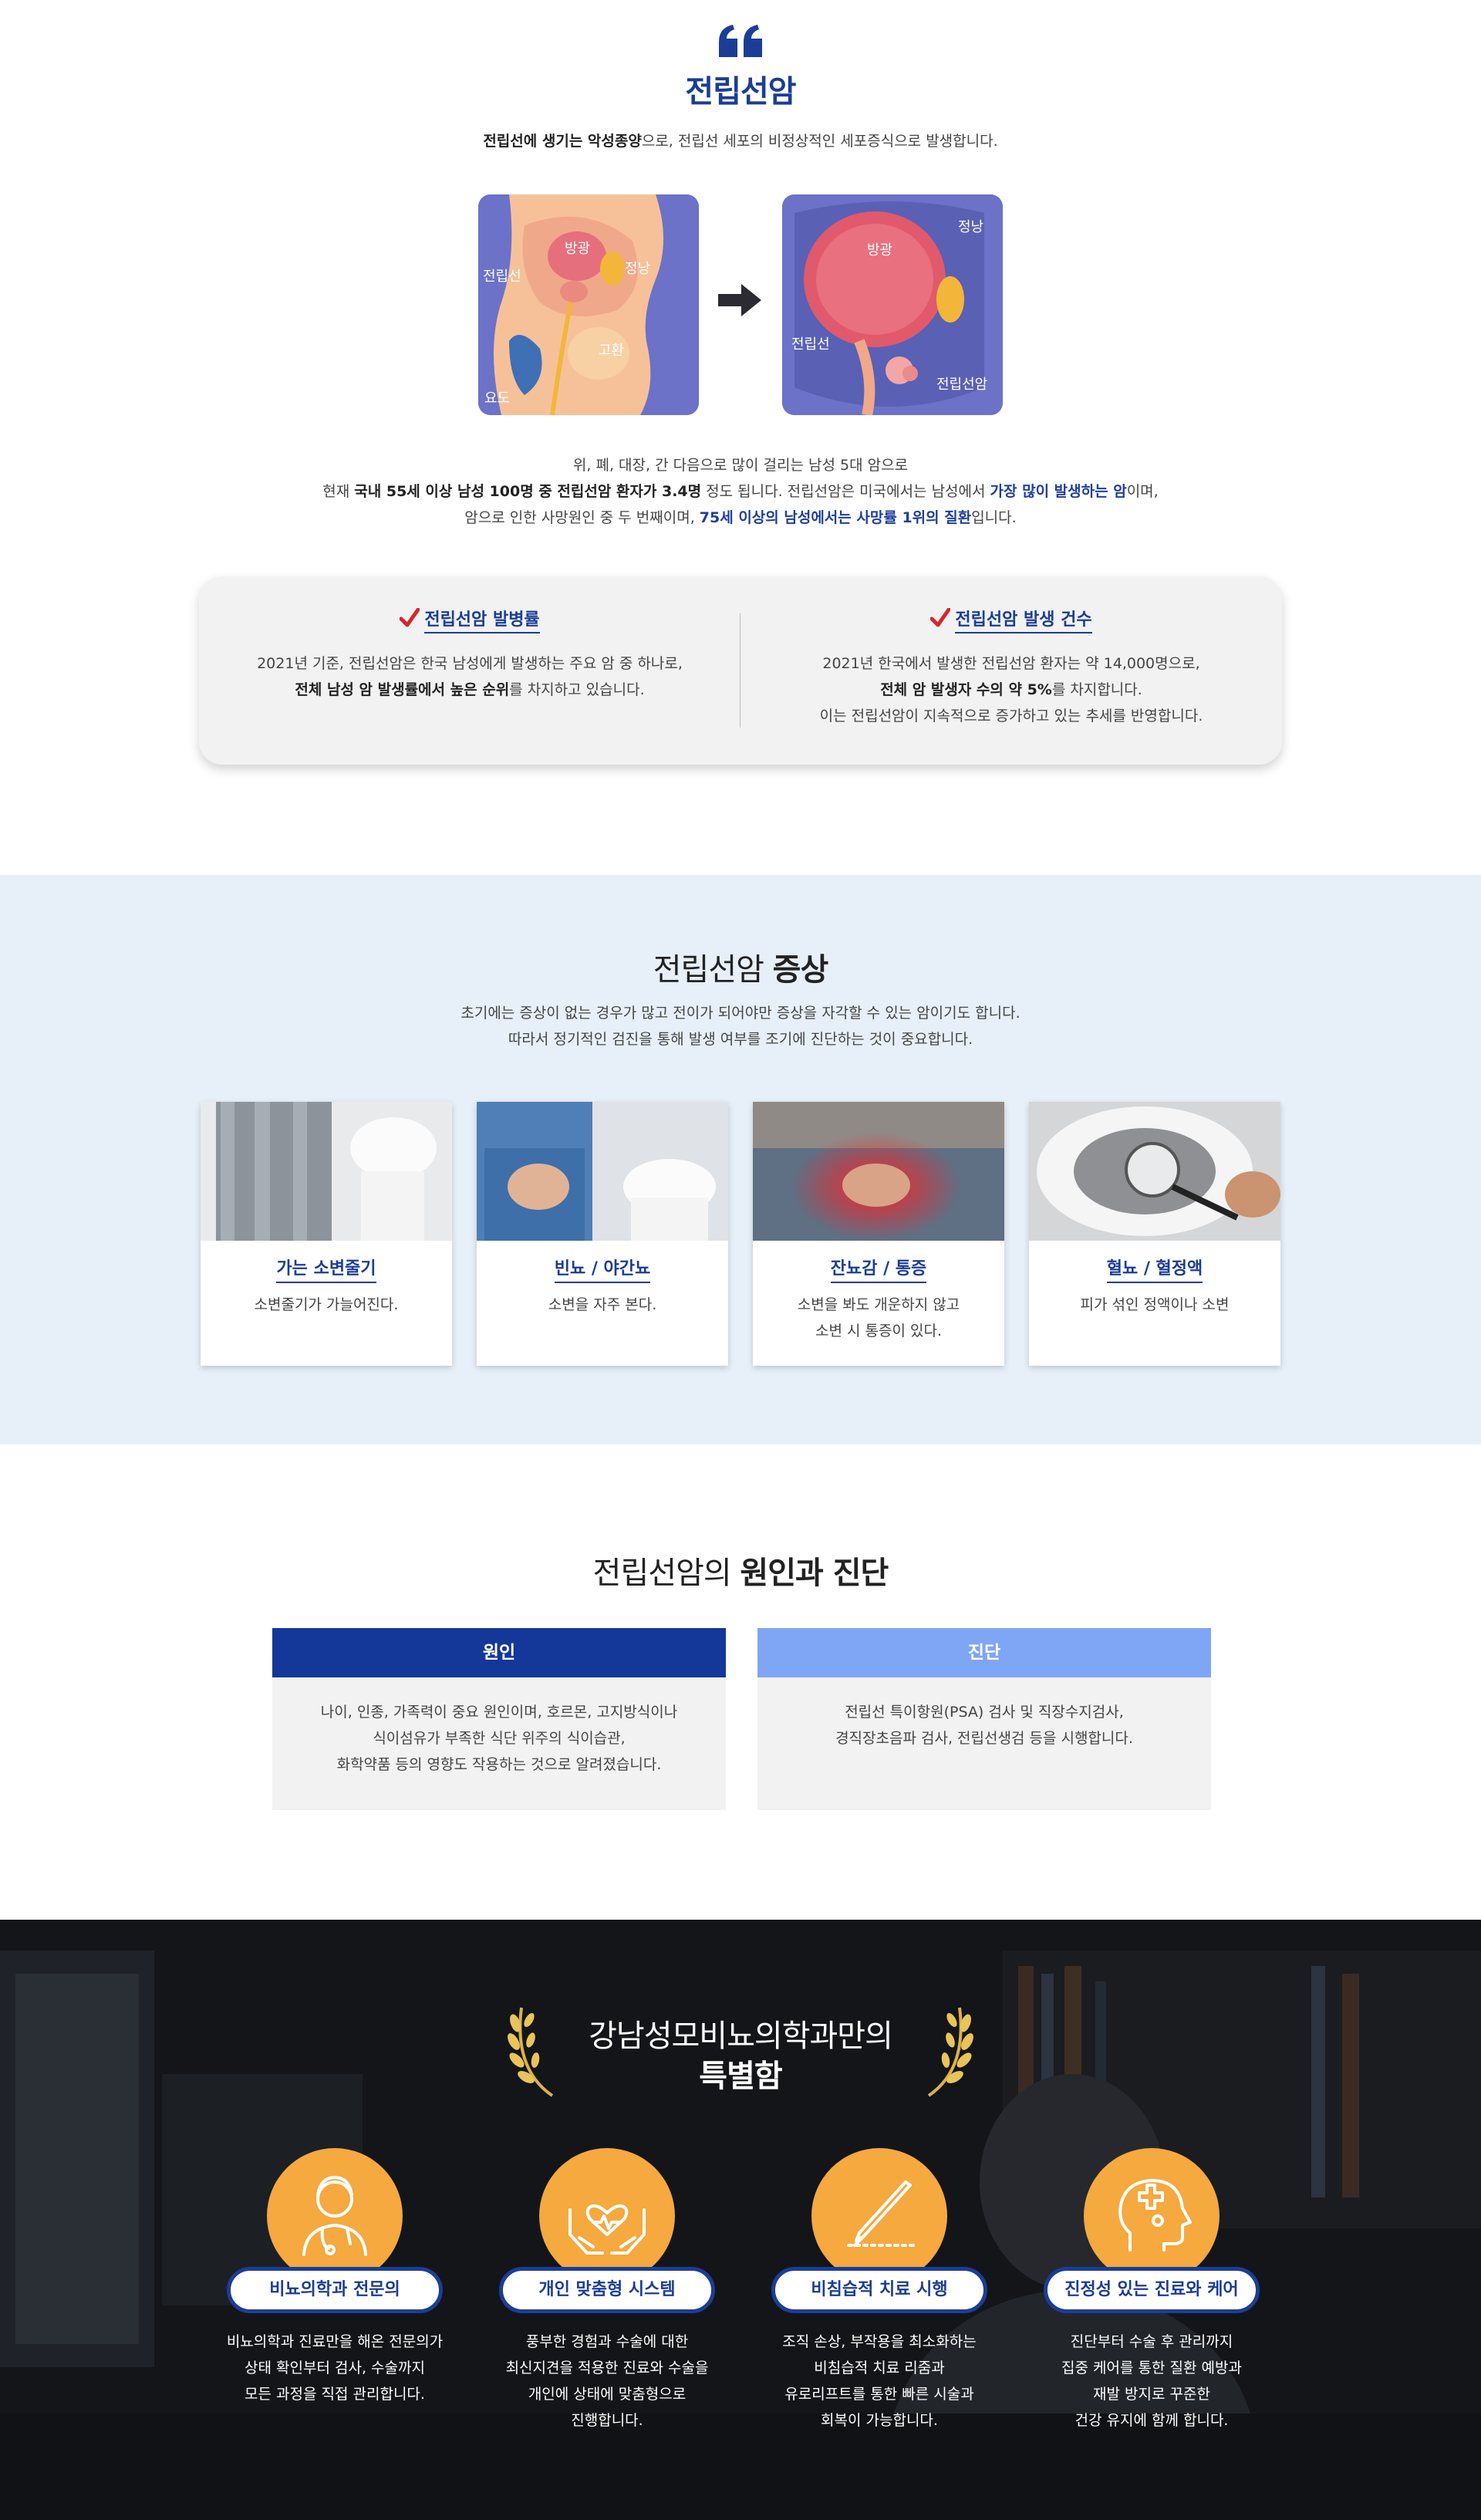  What do you see at coordinates (740, 92) in the screenshot?
I see `page-title: 전립선암` at bounding box center [740, 92].